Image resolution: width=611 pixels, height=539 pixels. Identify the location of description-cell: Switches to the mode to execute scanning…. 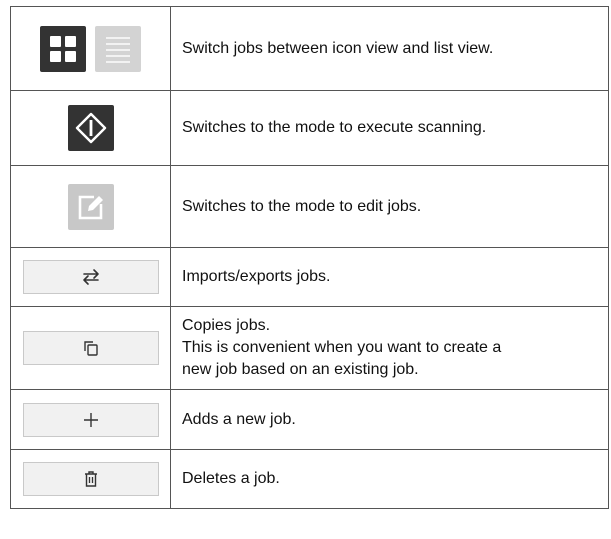
(389, 128).